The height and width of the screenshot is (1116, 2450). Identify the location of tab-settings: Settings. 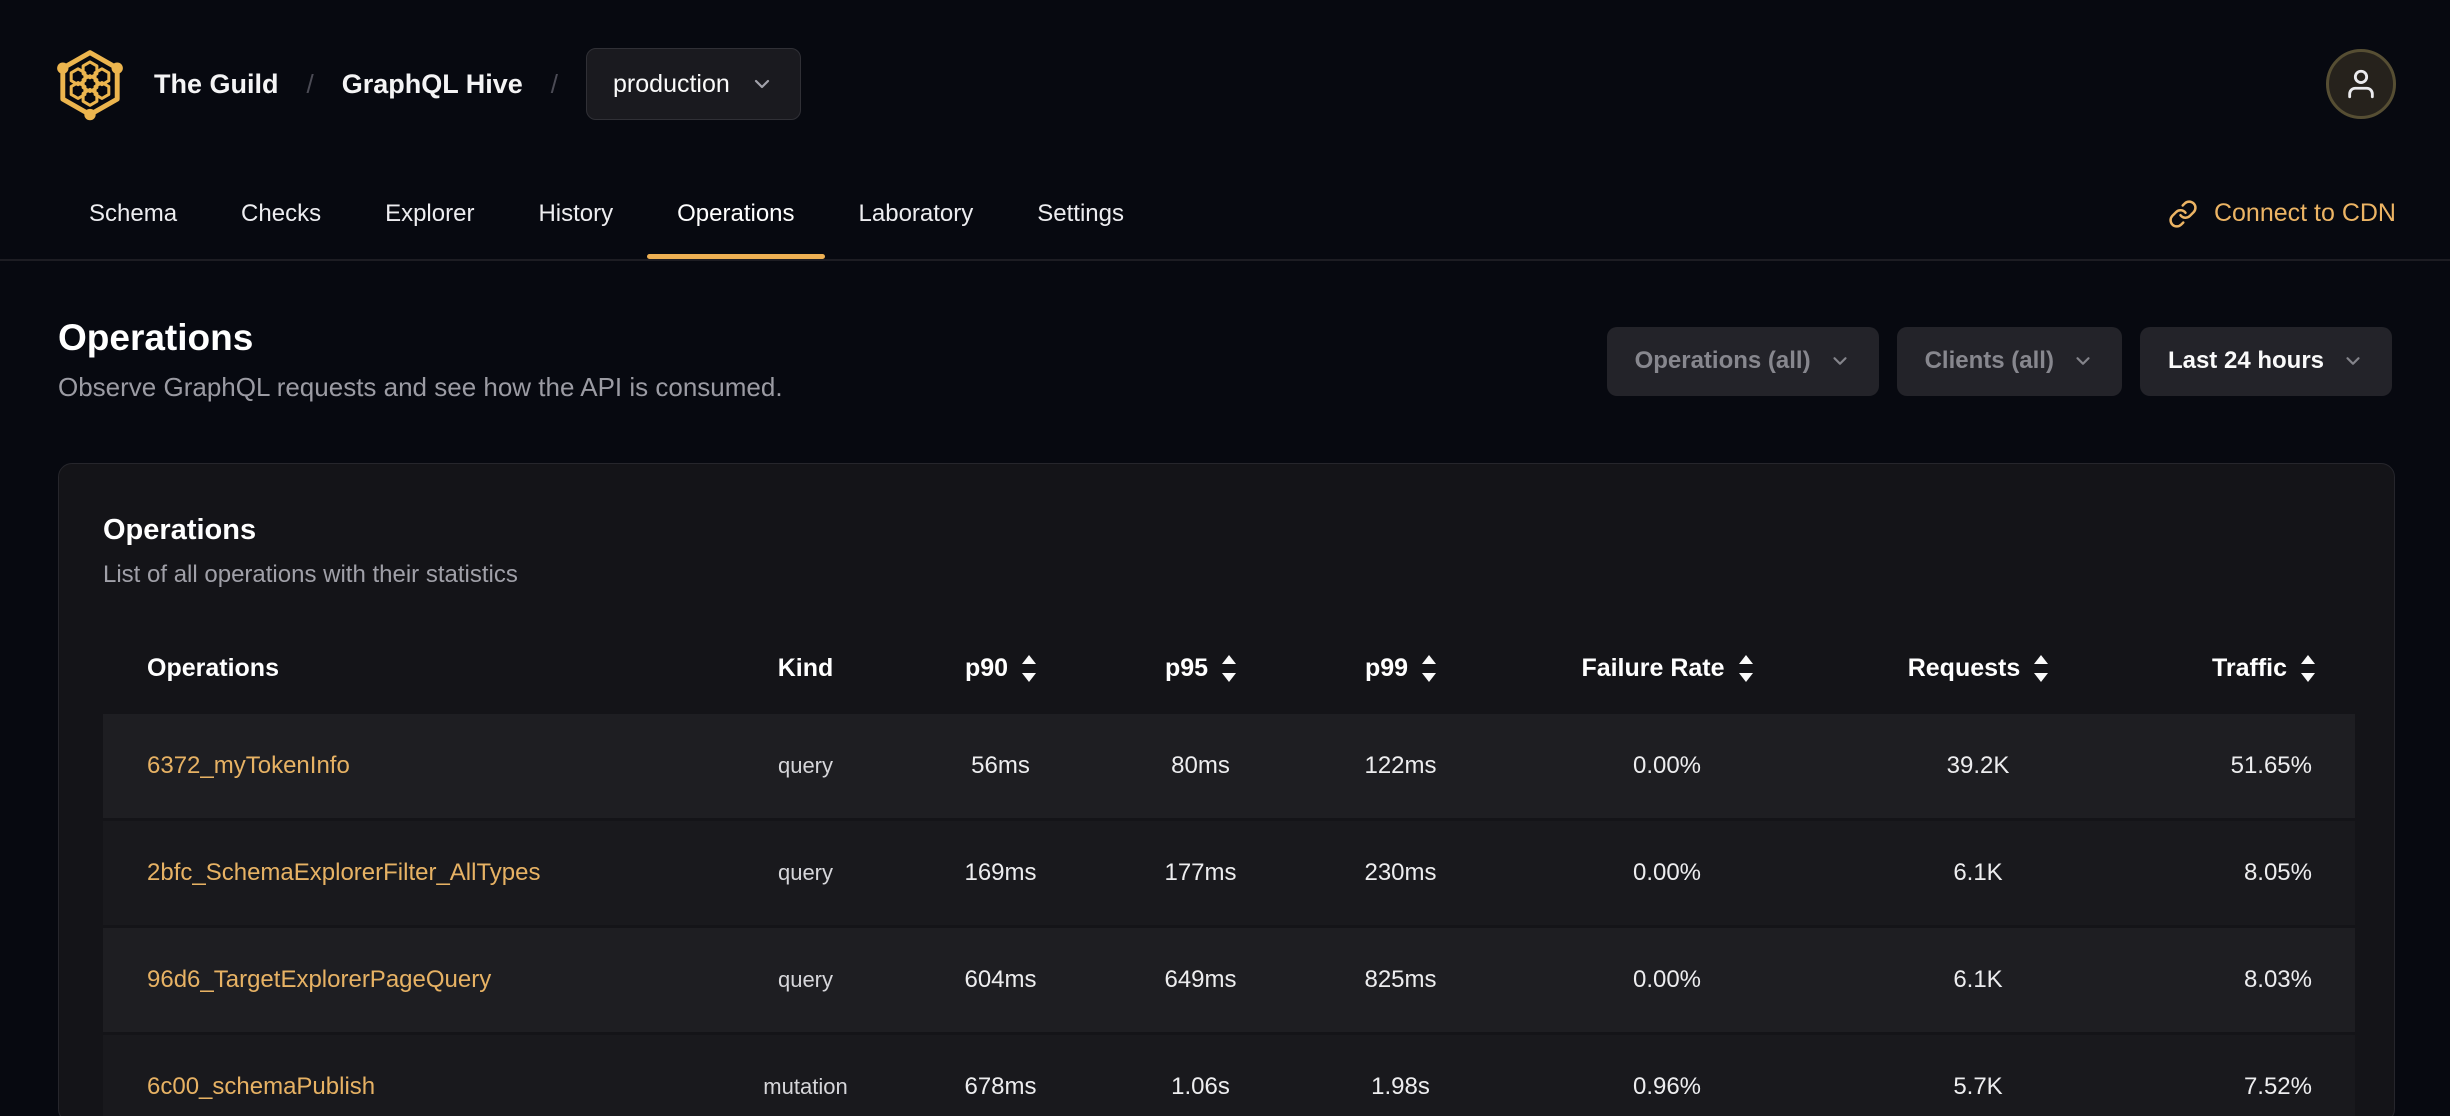
(1080, 213).